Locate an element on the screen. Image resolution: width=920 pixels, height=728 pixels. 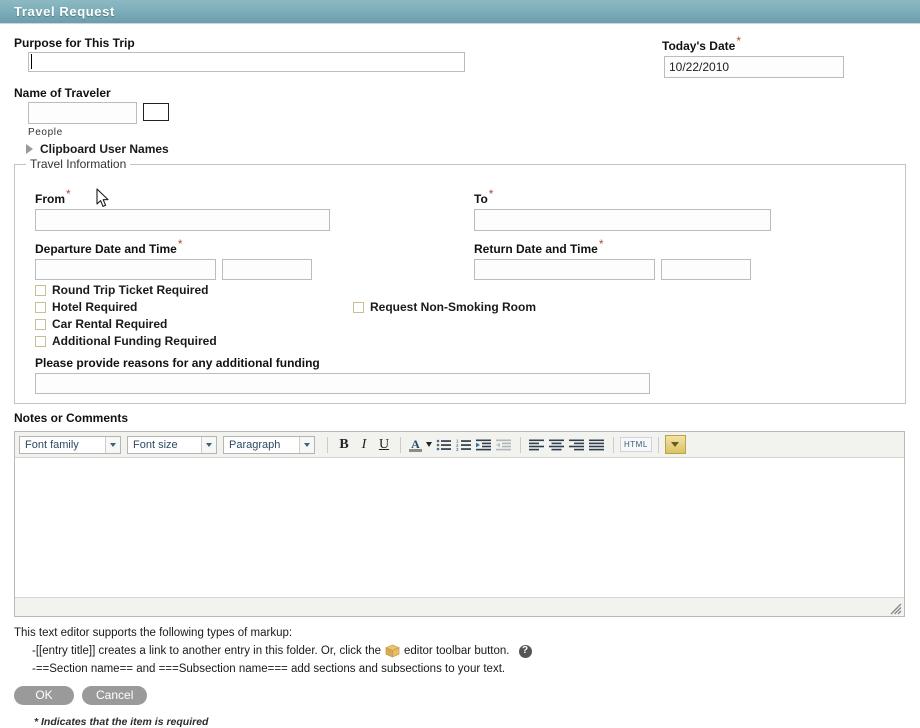
notes-label: Notes or Comments is located at coordinates (71, 418).